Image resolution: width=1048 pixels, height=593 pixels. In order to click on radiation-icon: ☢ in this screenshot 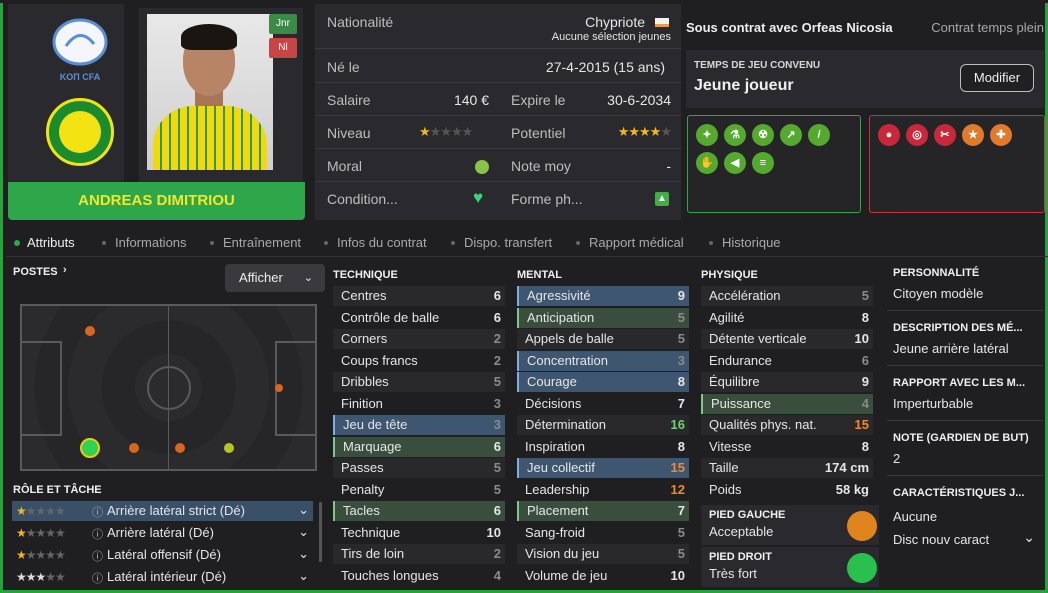, I will do `click(763, 135)`.